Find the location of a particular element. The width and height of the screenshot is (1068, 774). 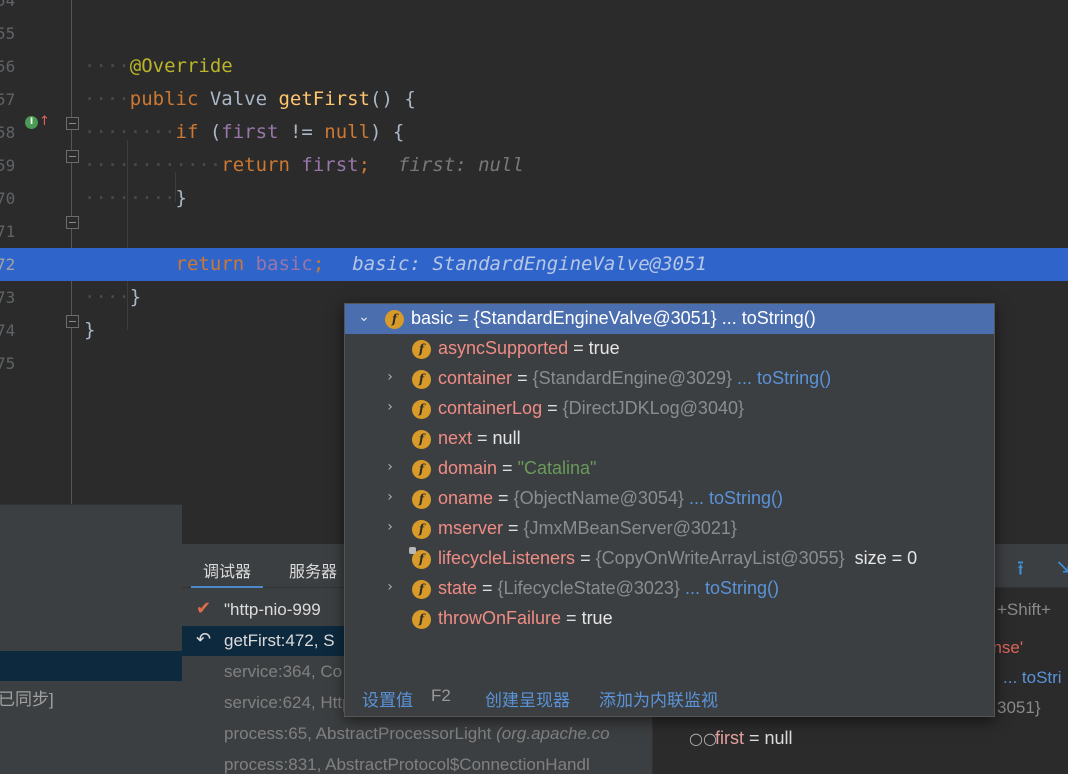

tree-field-domain: › f domain = "Catalina" is located at coordinates (669, 469).